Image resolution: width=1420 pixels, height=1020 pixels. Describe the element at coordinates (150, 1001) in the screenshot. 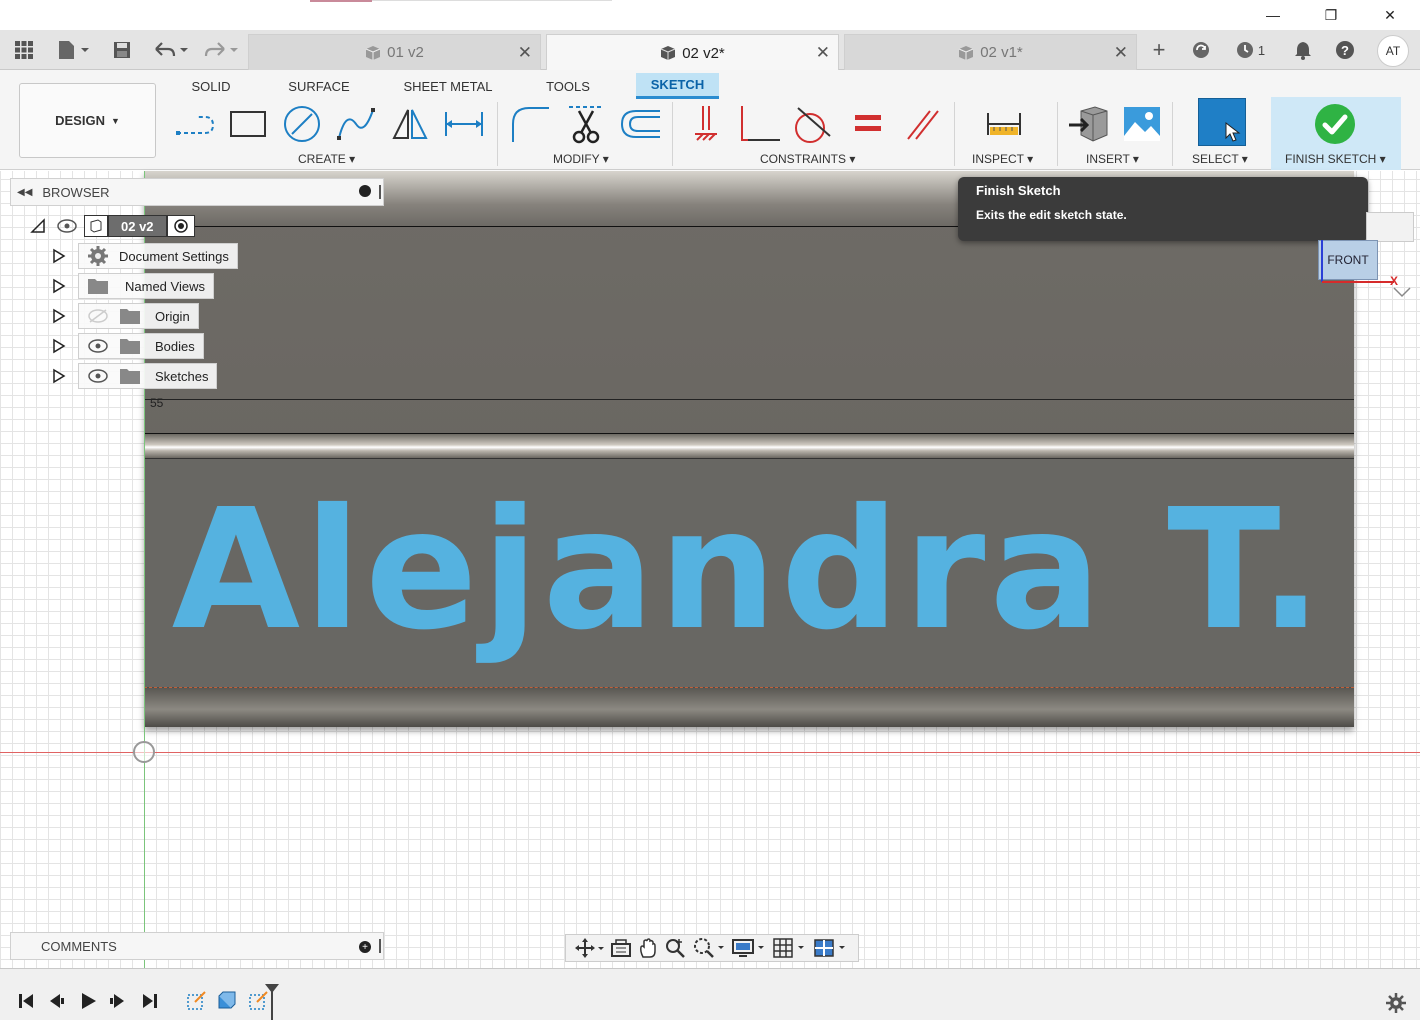

I see `last-step-icon` at that location.